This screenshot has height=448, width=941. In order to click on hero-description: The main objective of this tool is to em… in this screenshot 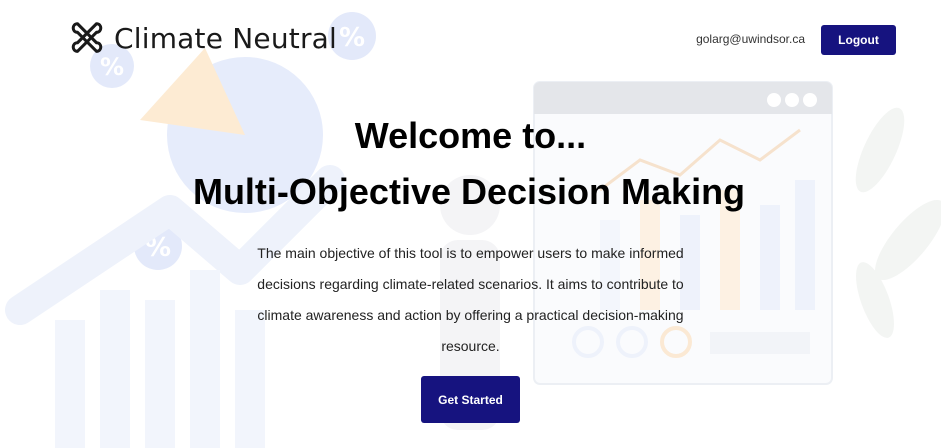, I will do `click(470, 299)`.